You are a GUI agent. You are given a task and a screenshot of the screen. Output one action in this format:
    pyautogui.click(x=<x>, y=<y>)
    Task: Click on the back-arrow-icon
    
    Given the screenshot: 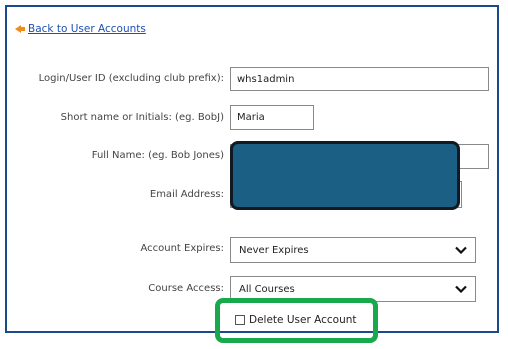 What is the action you would take?
    pyautogui.click(x=20, y=29)
    